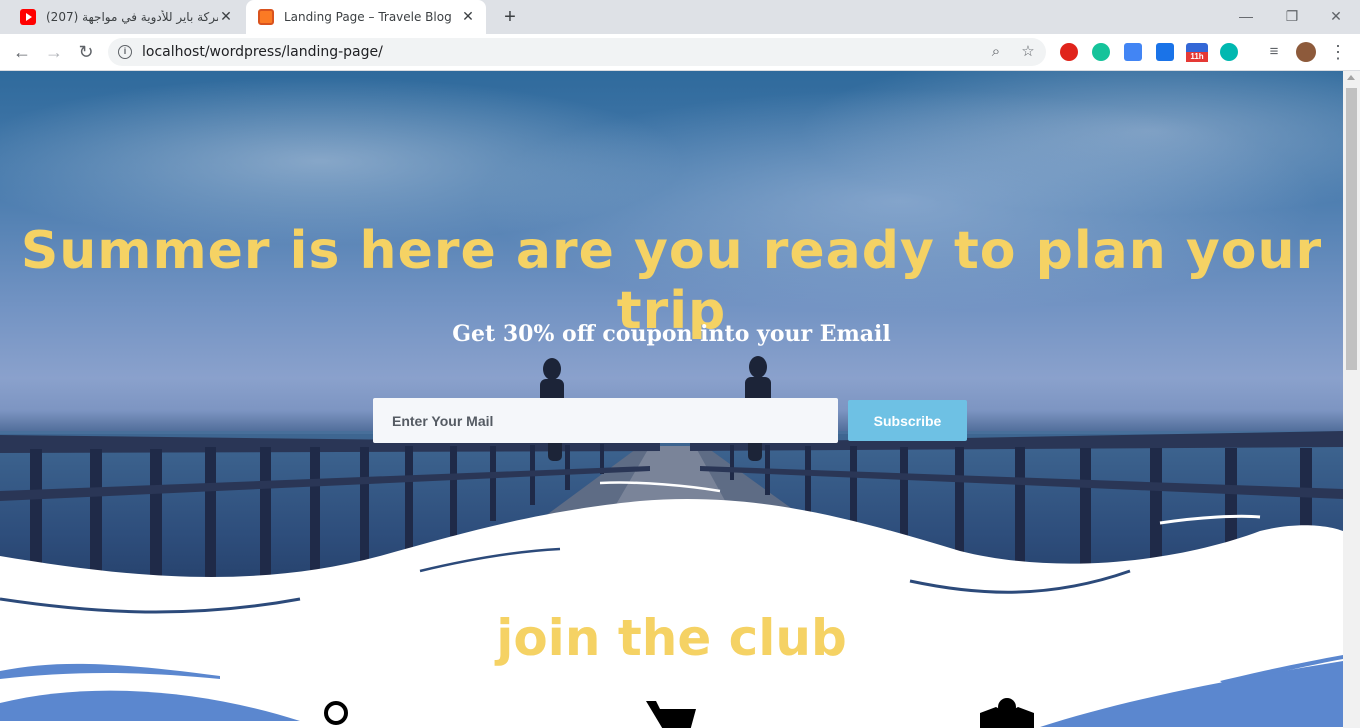 The image size is (1360, 728). Describe the element at coordinates (28, 17) in the screenshot. I see `youtube-icon` at that location.